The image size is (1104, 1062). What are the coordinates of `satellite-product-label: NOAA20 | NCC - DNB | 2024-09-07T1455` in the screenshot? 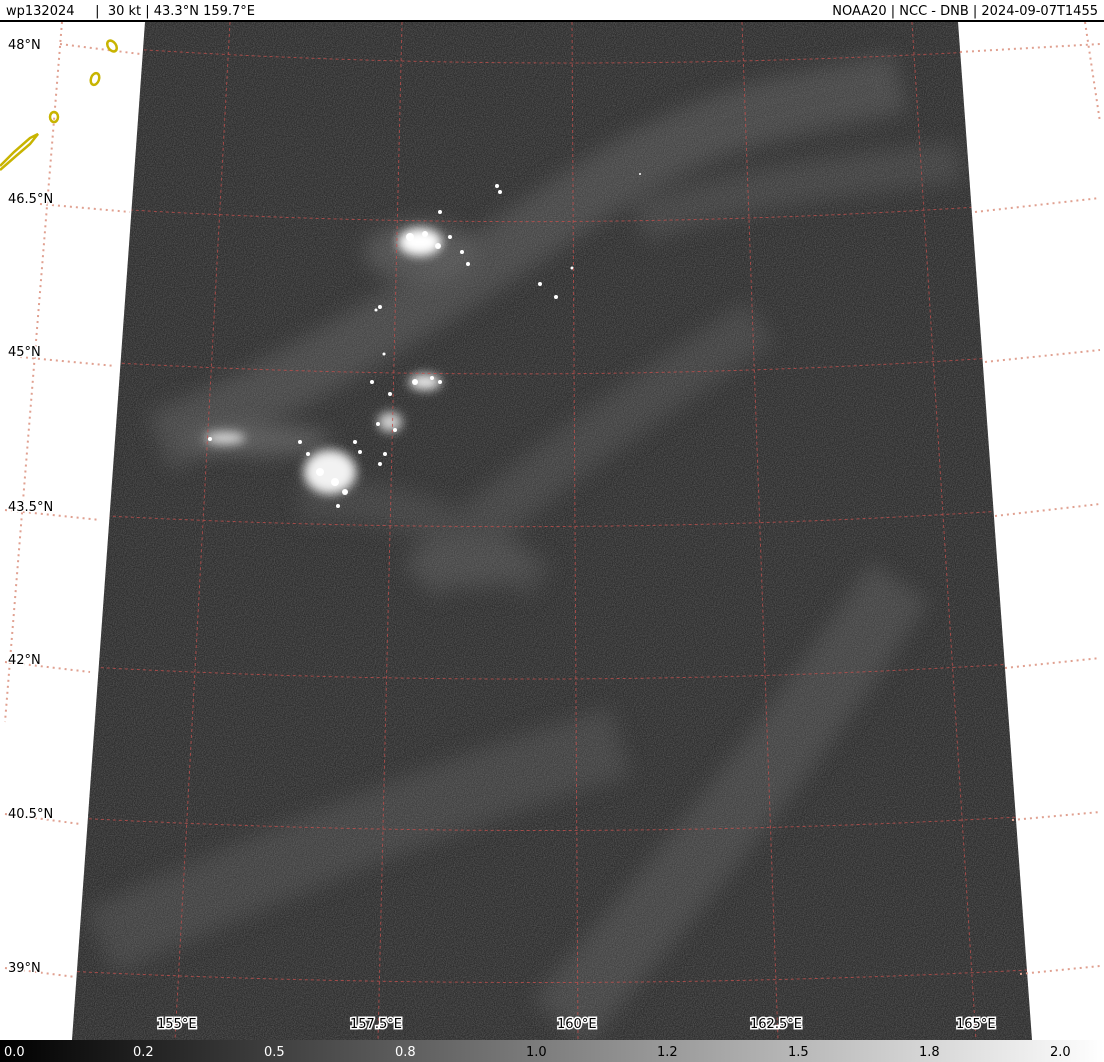 It's located at (965, 11).